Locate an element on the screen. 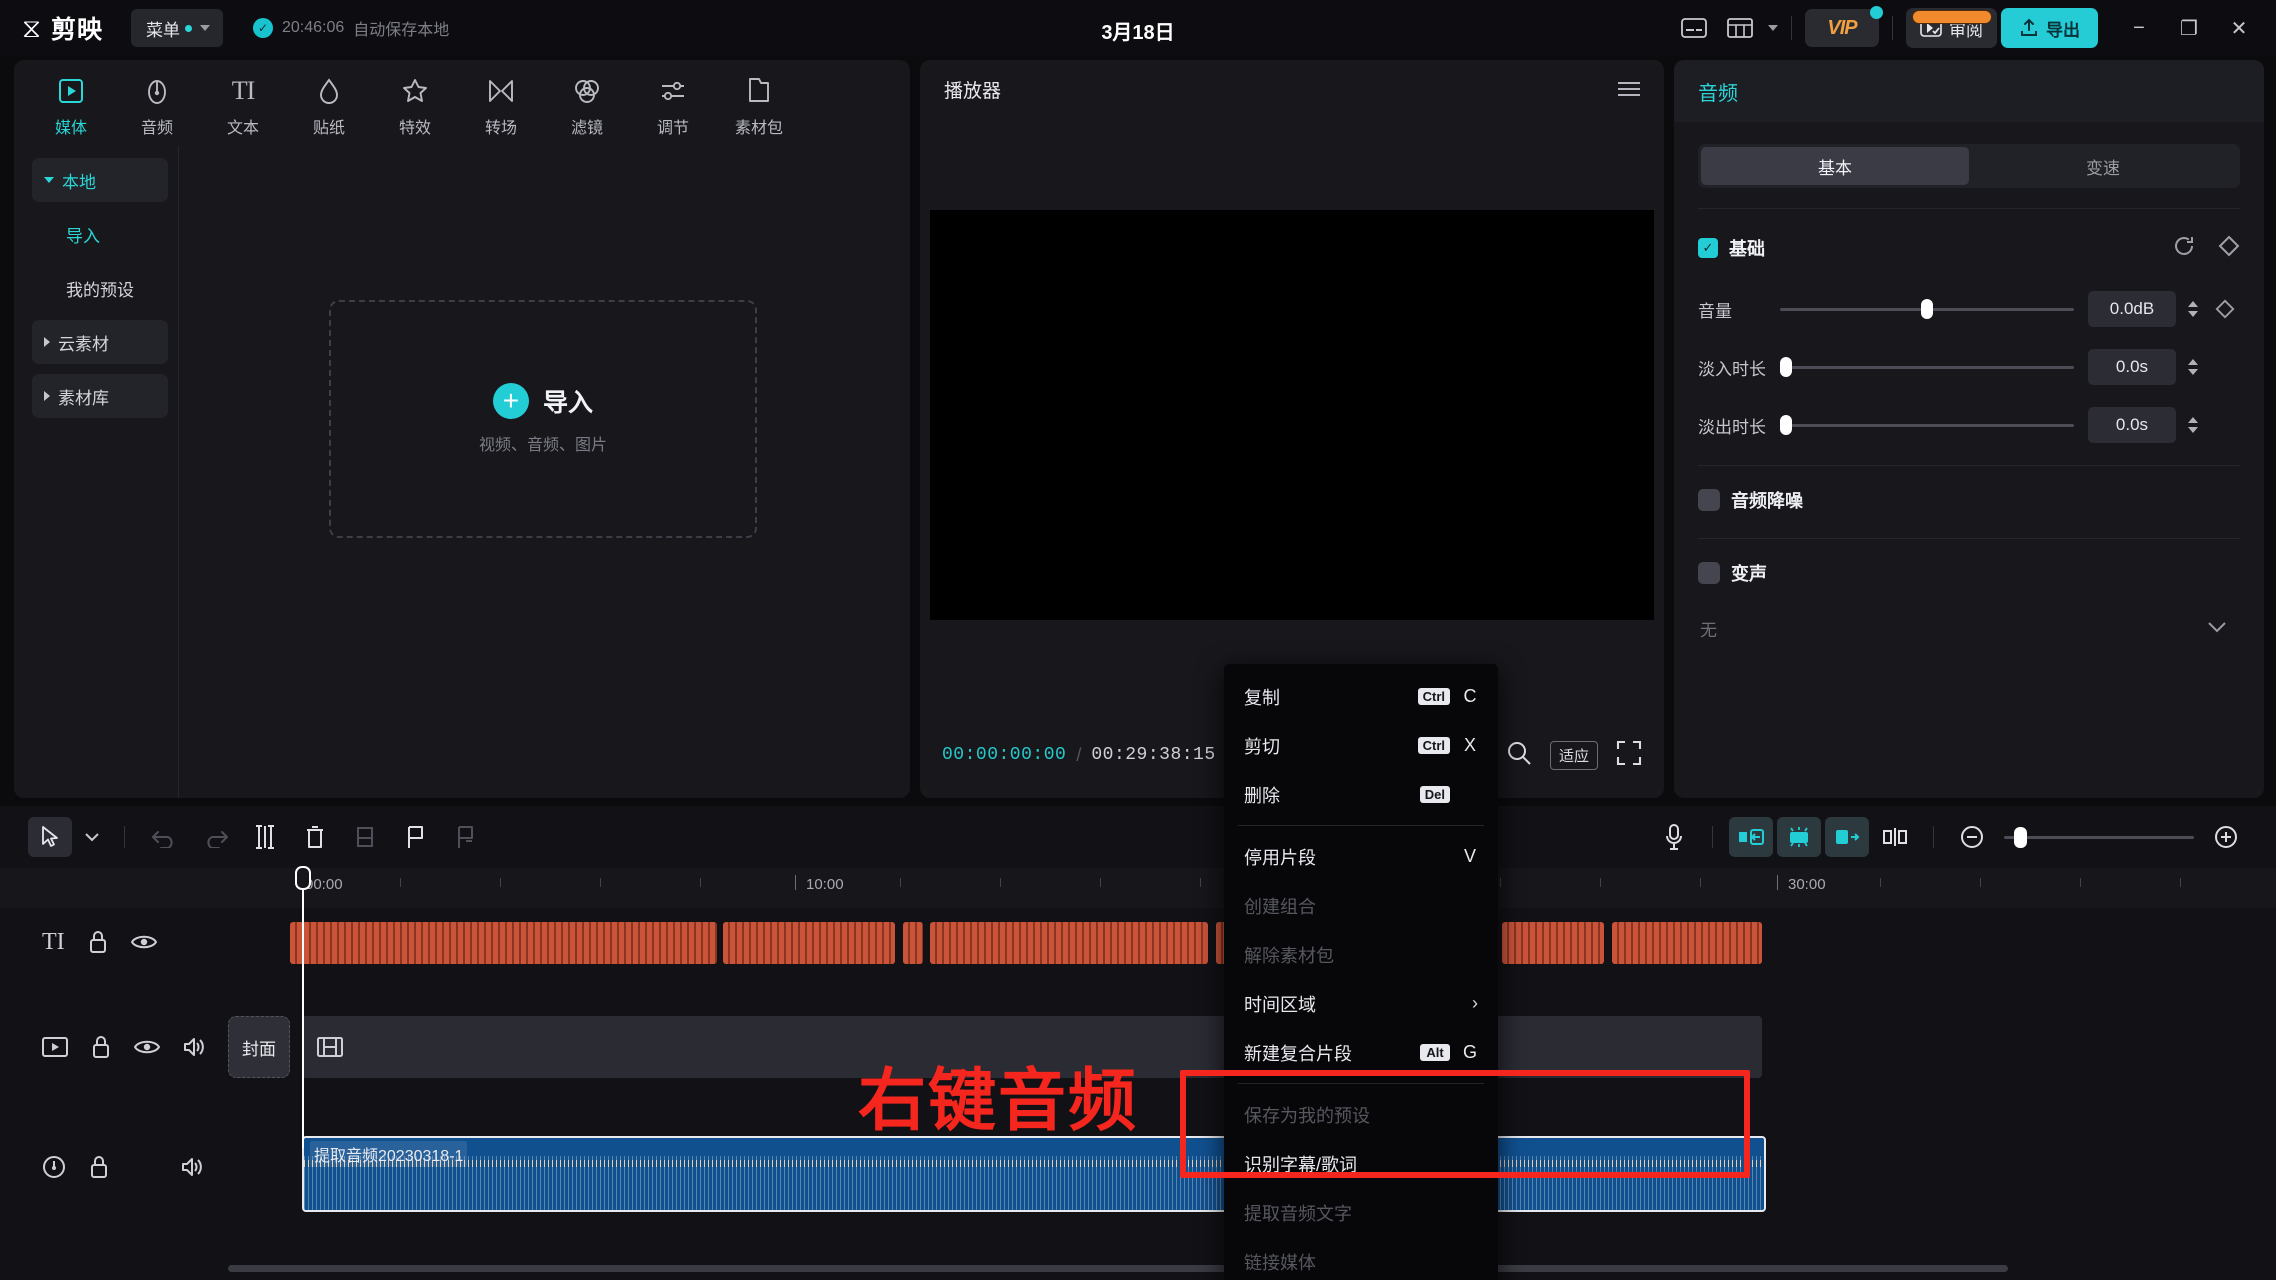  lock-icon-audio is located at coordinates (99, 1167).